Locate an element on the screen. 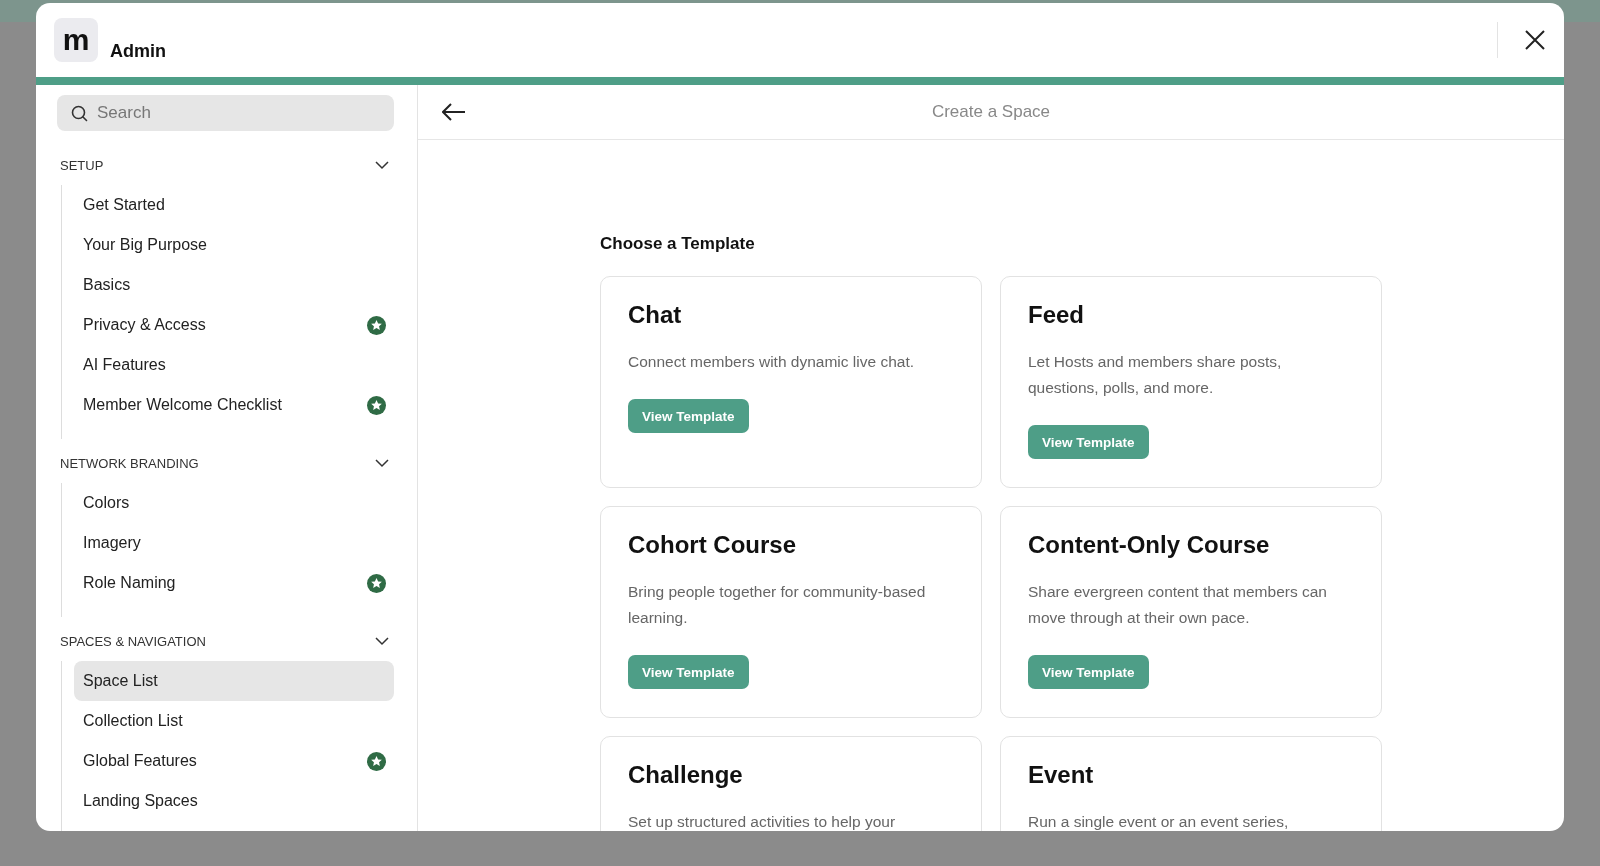 The image size is (1600, 866). section-heading: SETUP is located at coordinates (82, 165).